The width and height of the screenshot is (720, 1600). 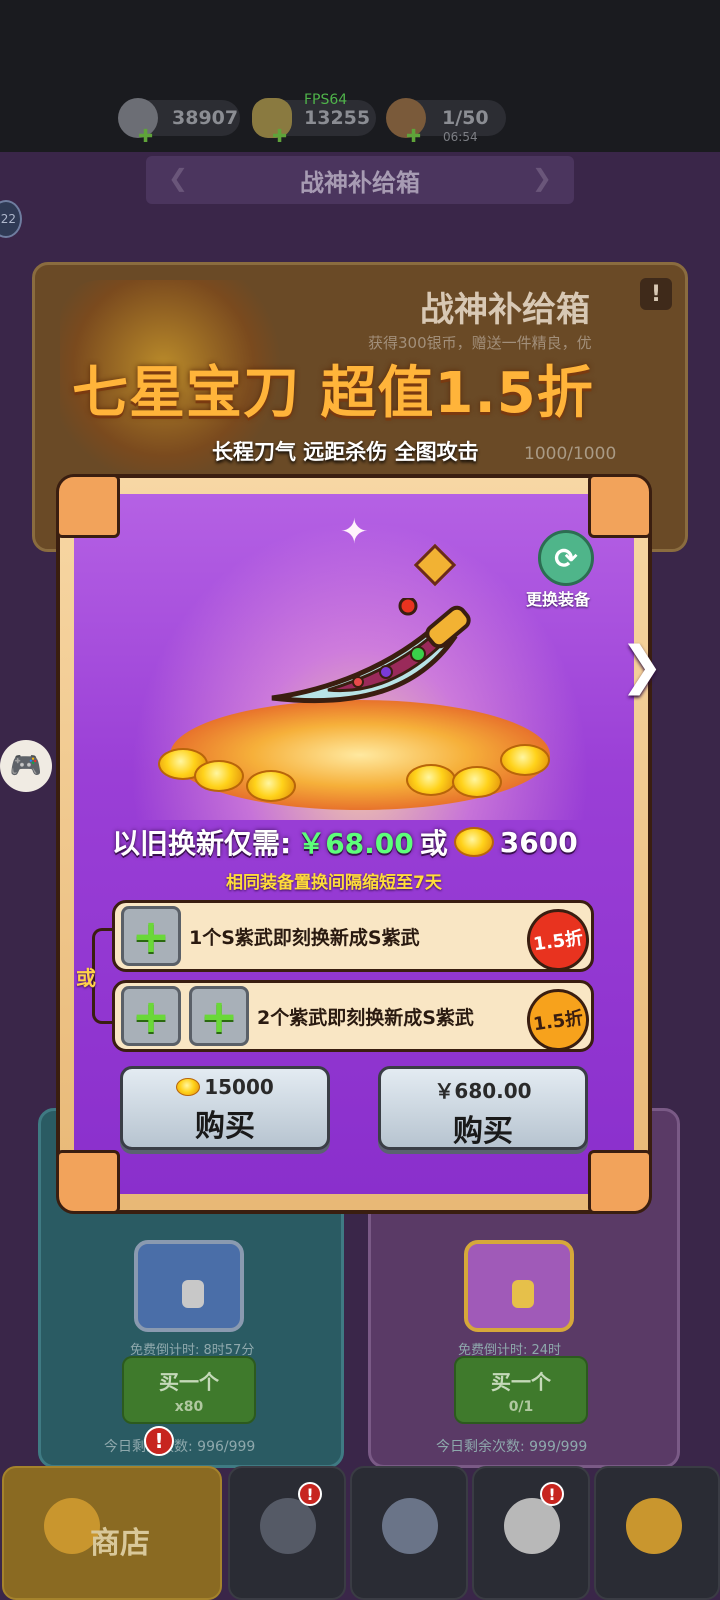 I want to click on chevron-left-icon: ❮, so click(x=178, y=178).